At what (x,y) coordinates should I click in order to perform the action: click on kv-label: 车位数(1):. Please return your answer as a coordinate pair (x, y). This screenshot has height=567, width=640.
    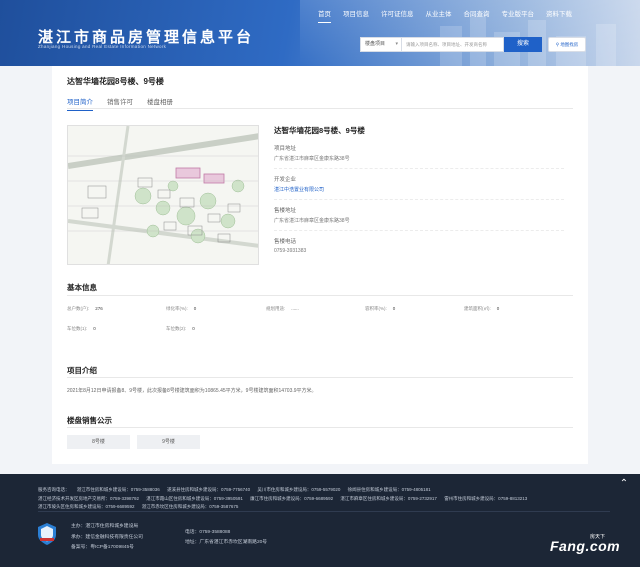
    Looking at the image, I should click on (77, 328).